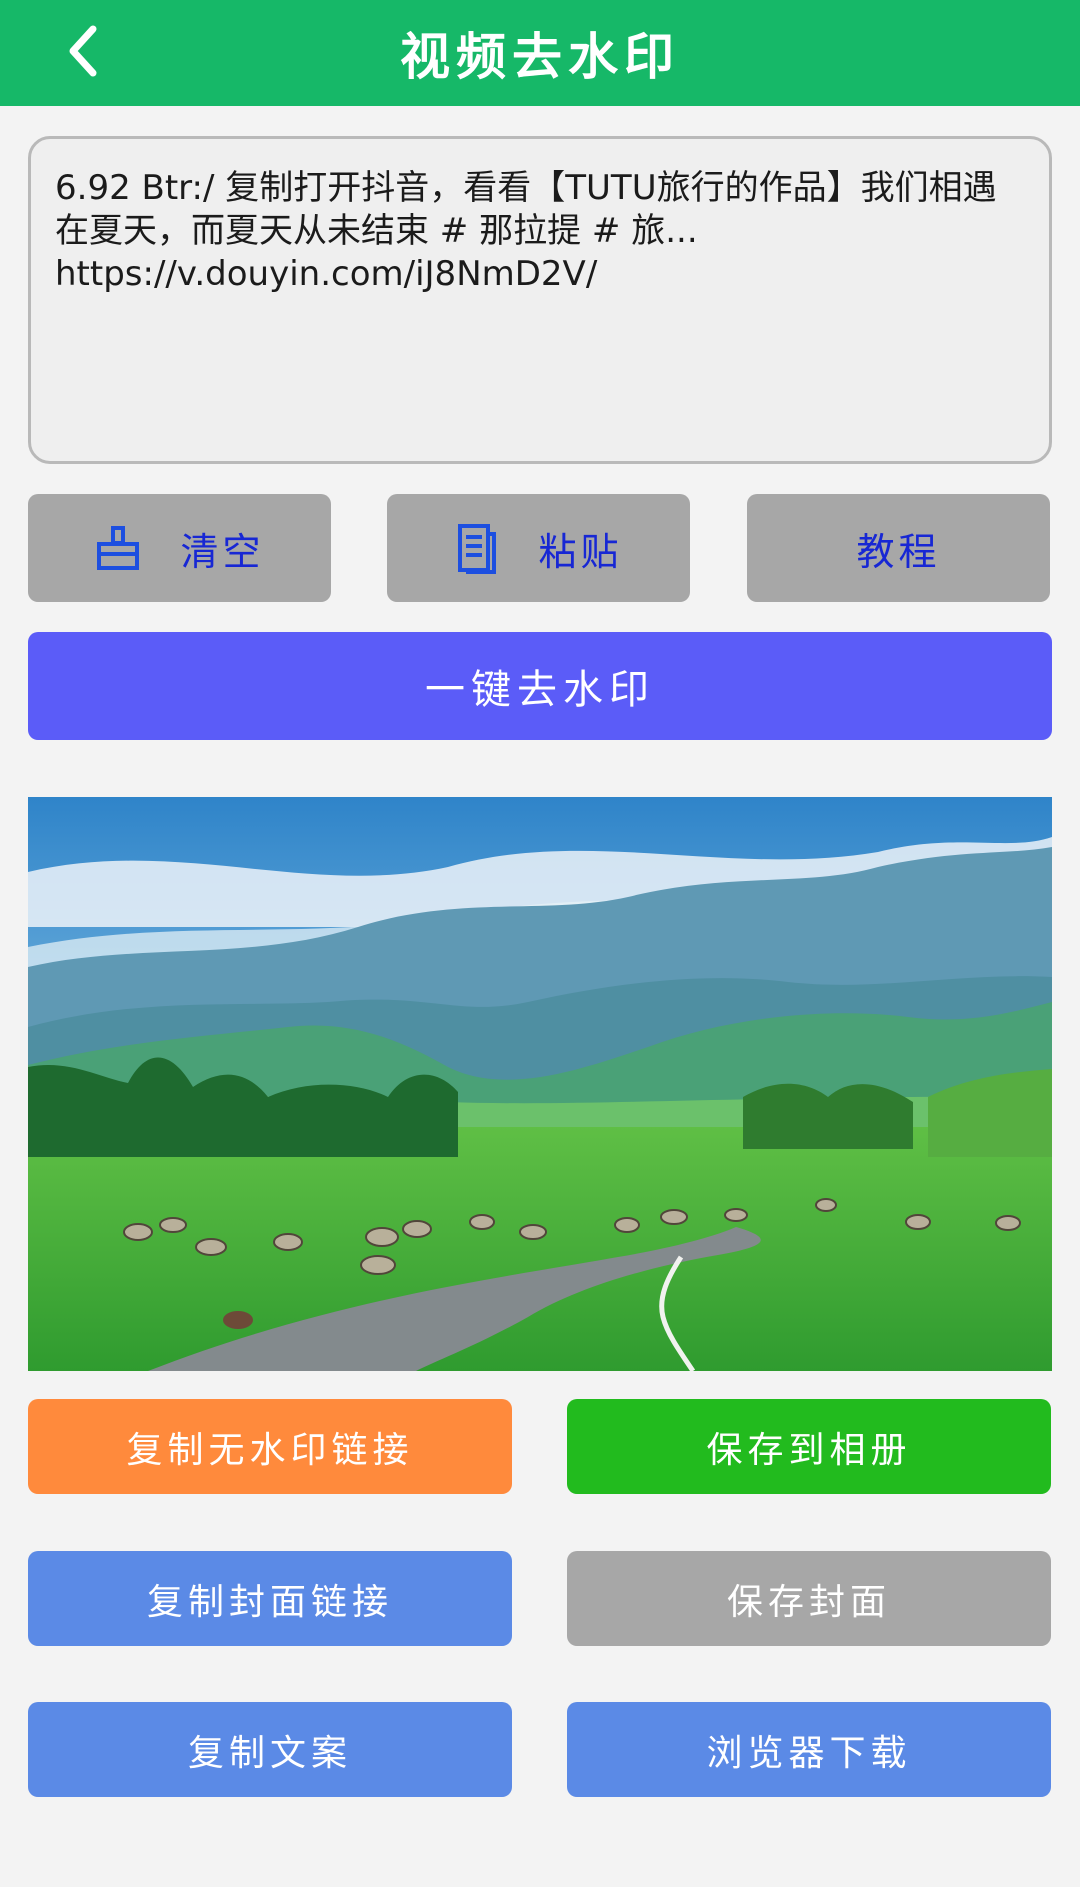 The image size is (1080, 1887). I want to click on save-to-album-button: 保存到相册, so click(809, 1446).